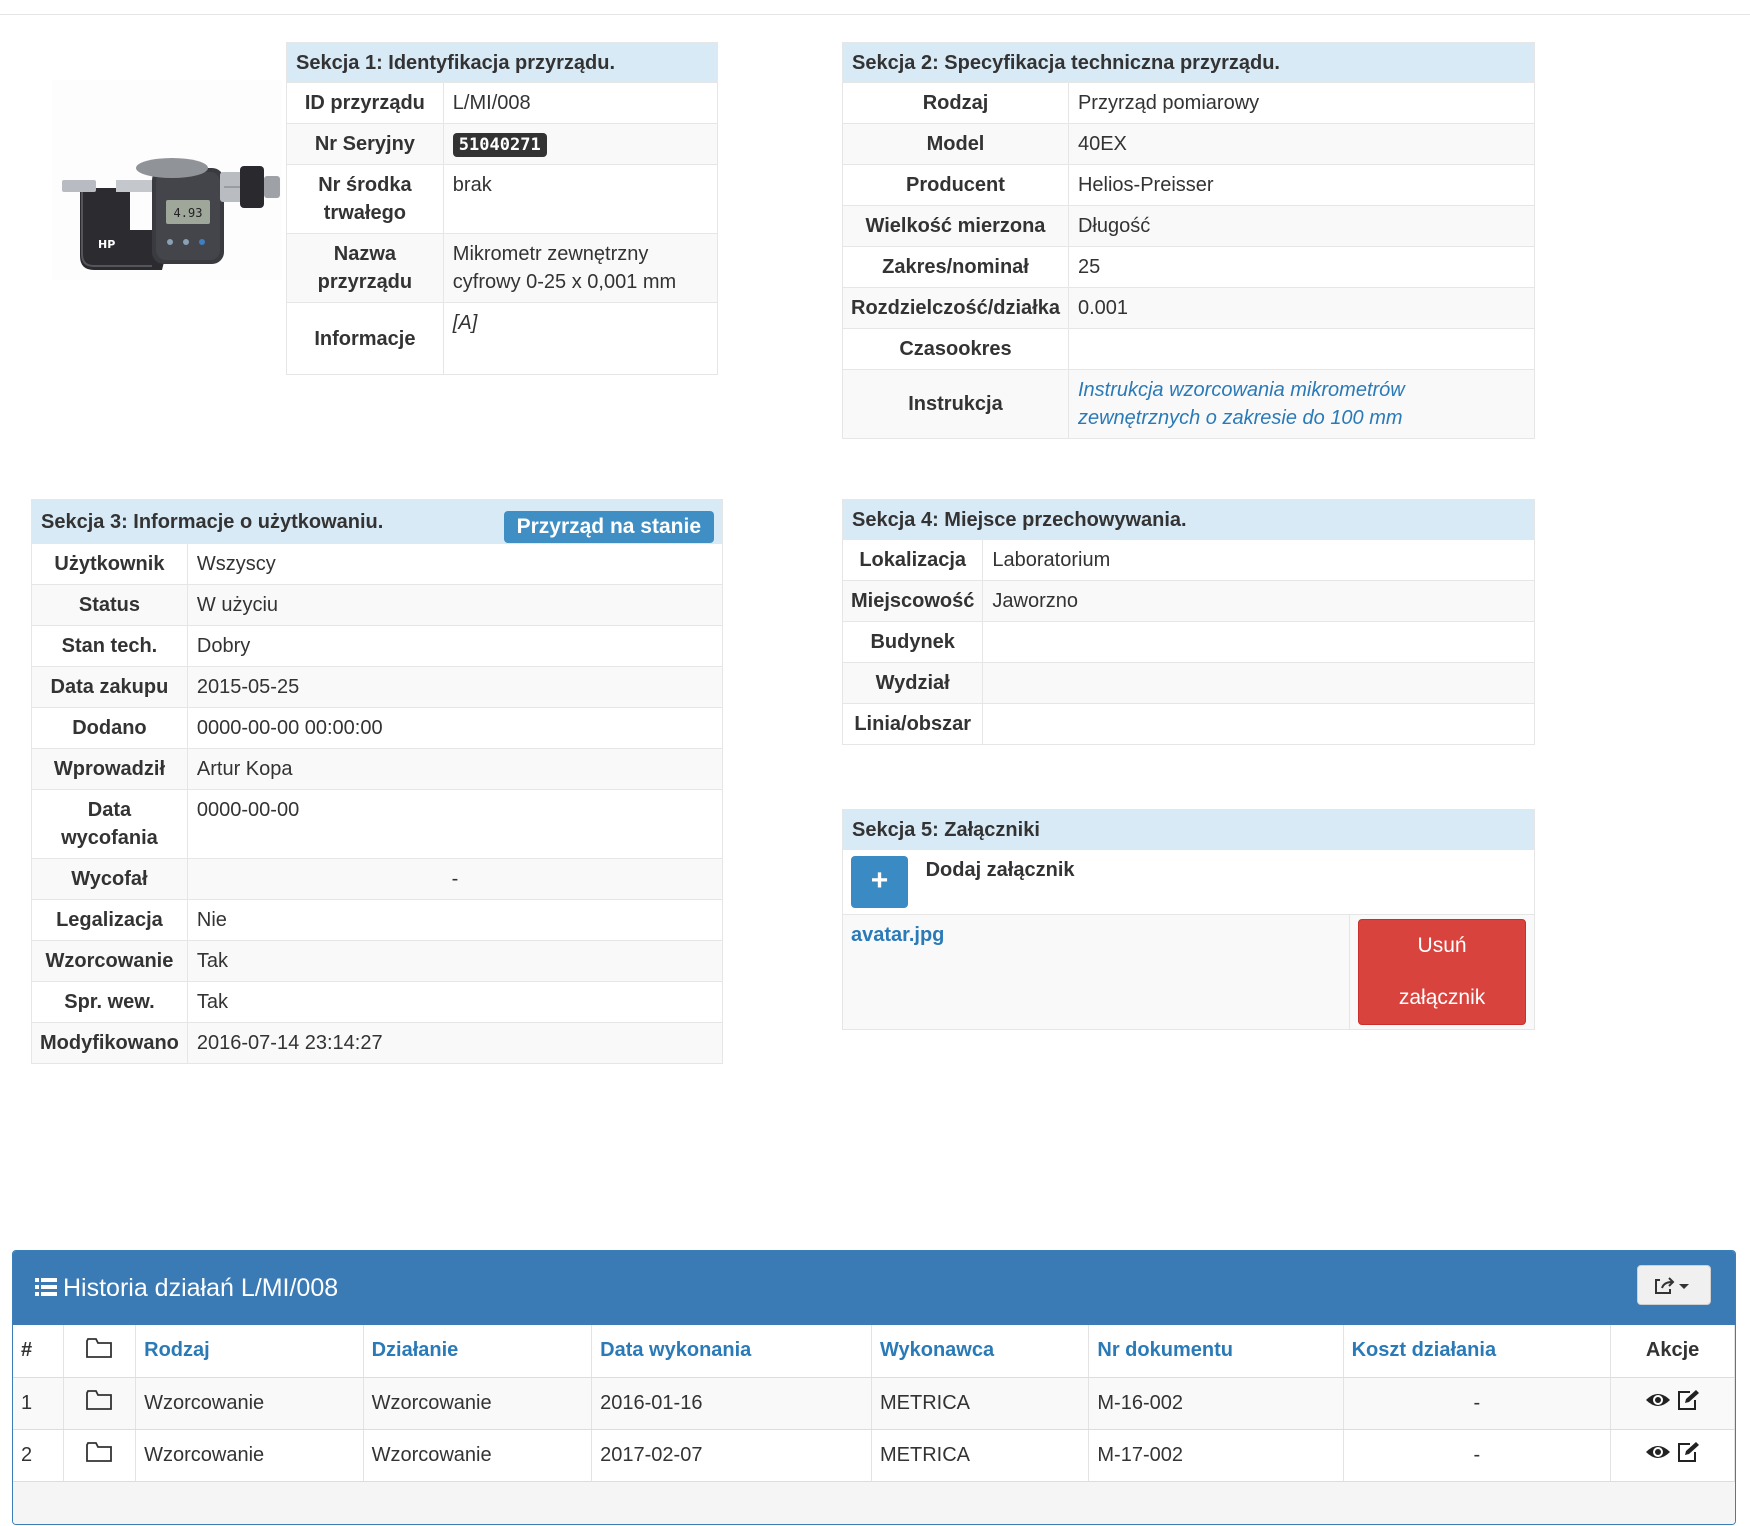 This screenshot has width=1750, height=1526. Describe the element at coordinates (580, 338) in the screenshot. I see `info-value: [A]` at that location.